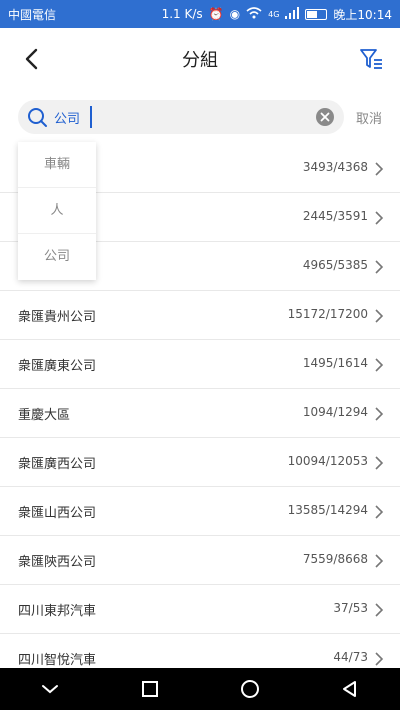  I want to click on carrier-label: 中國電信, so click(32, 14).